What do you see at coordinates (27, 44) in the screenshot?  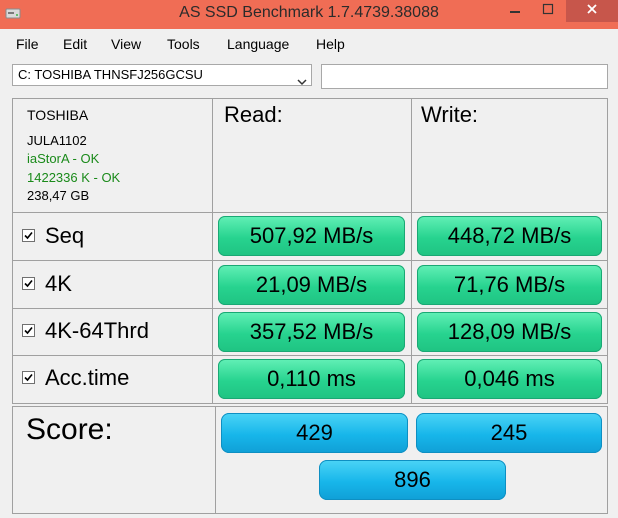 I see `menu-file: File` at bounding box center [27, 44].